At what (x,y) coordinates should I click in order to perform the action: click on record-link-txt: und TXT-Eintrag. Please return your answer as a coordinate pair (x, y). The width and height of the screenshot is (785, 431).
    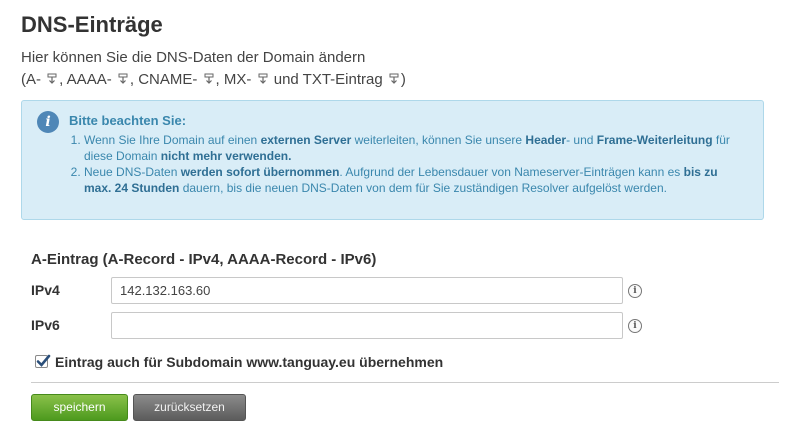
    Looking at the image, I should click on (337, 79).